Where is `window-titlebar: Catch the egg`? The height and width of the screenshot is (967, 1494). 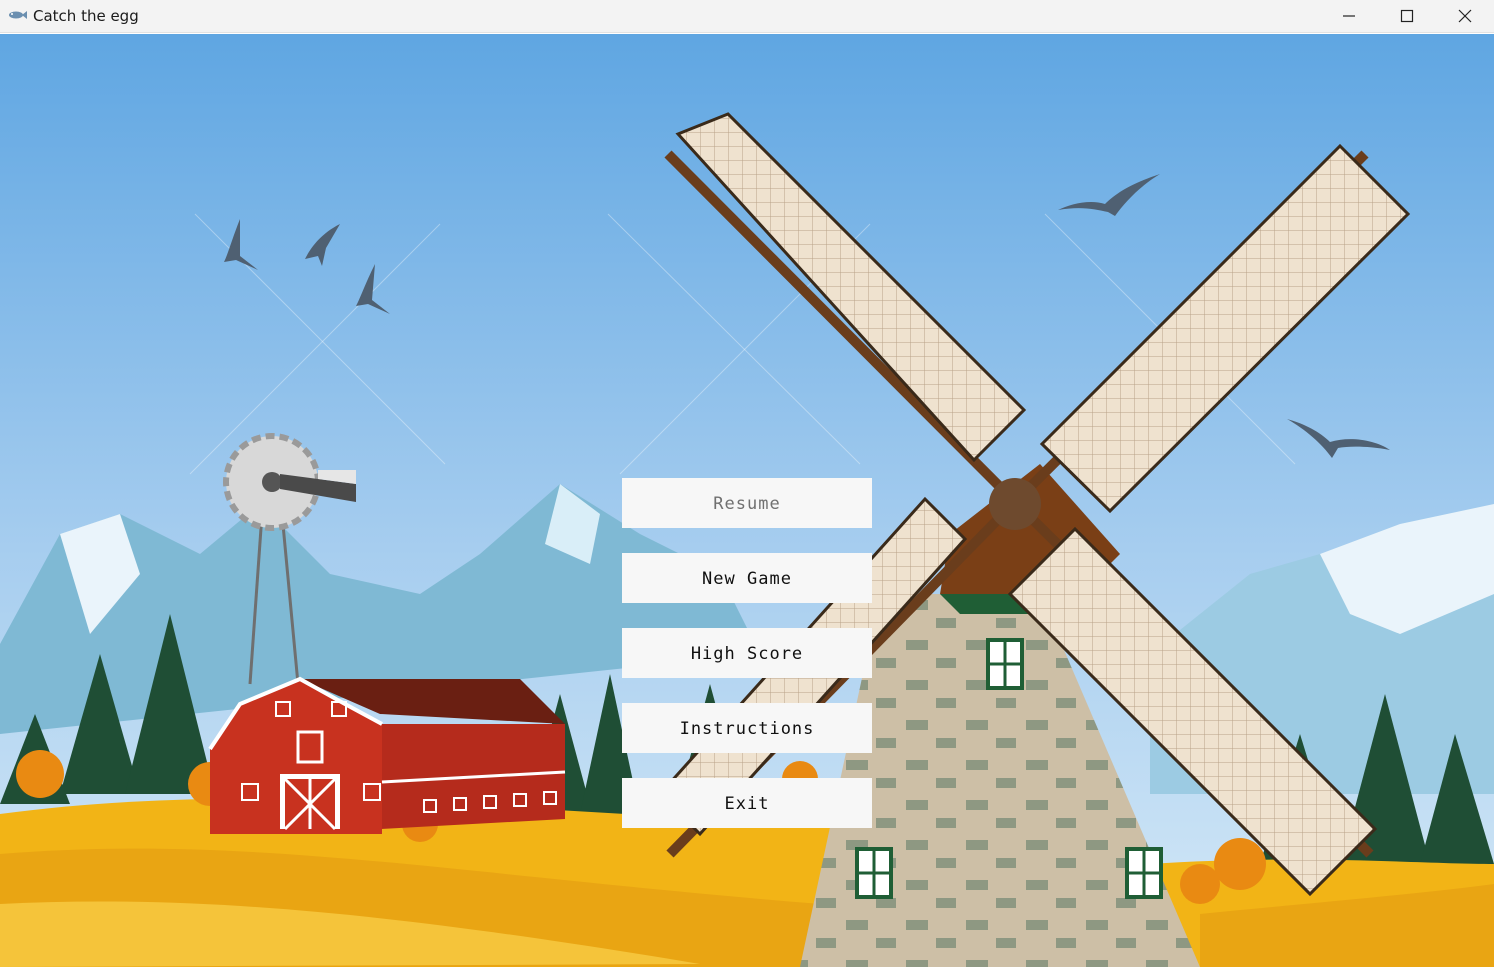 window-titlebar: Catch the egg is located at coordinates (747, 16).